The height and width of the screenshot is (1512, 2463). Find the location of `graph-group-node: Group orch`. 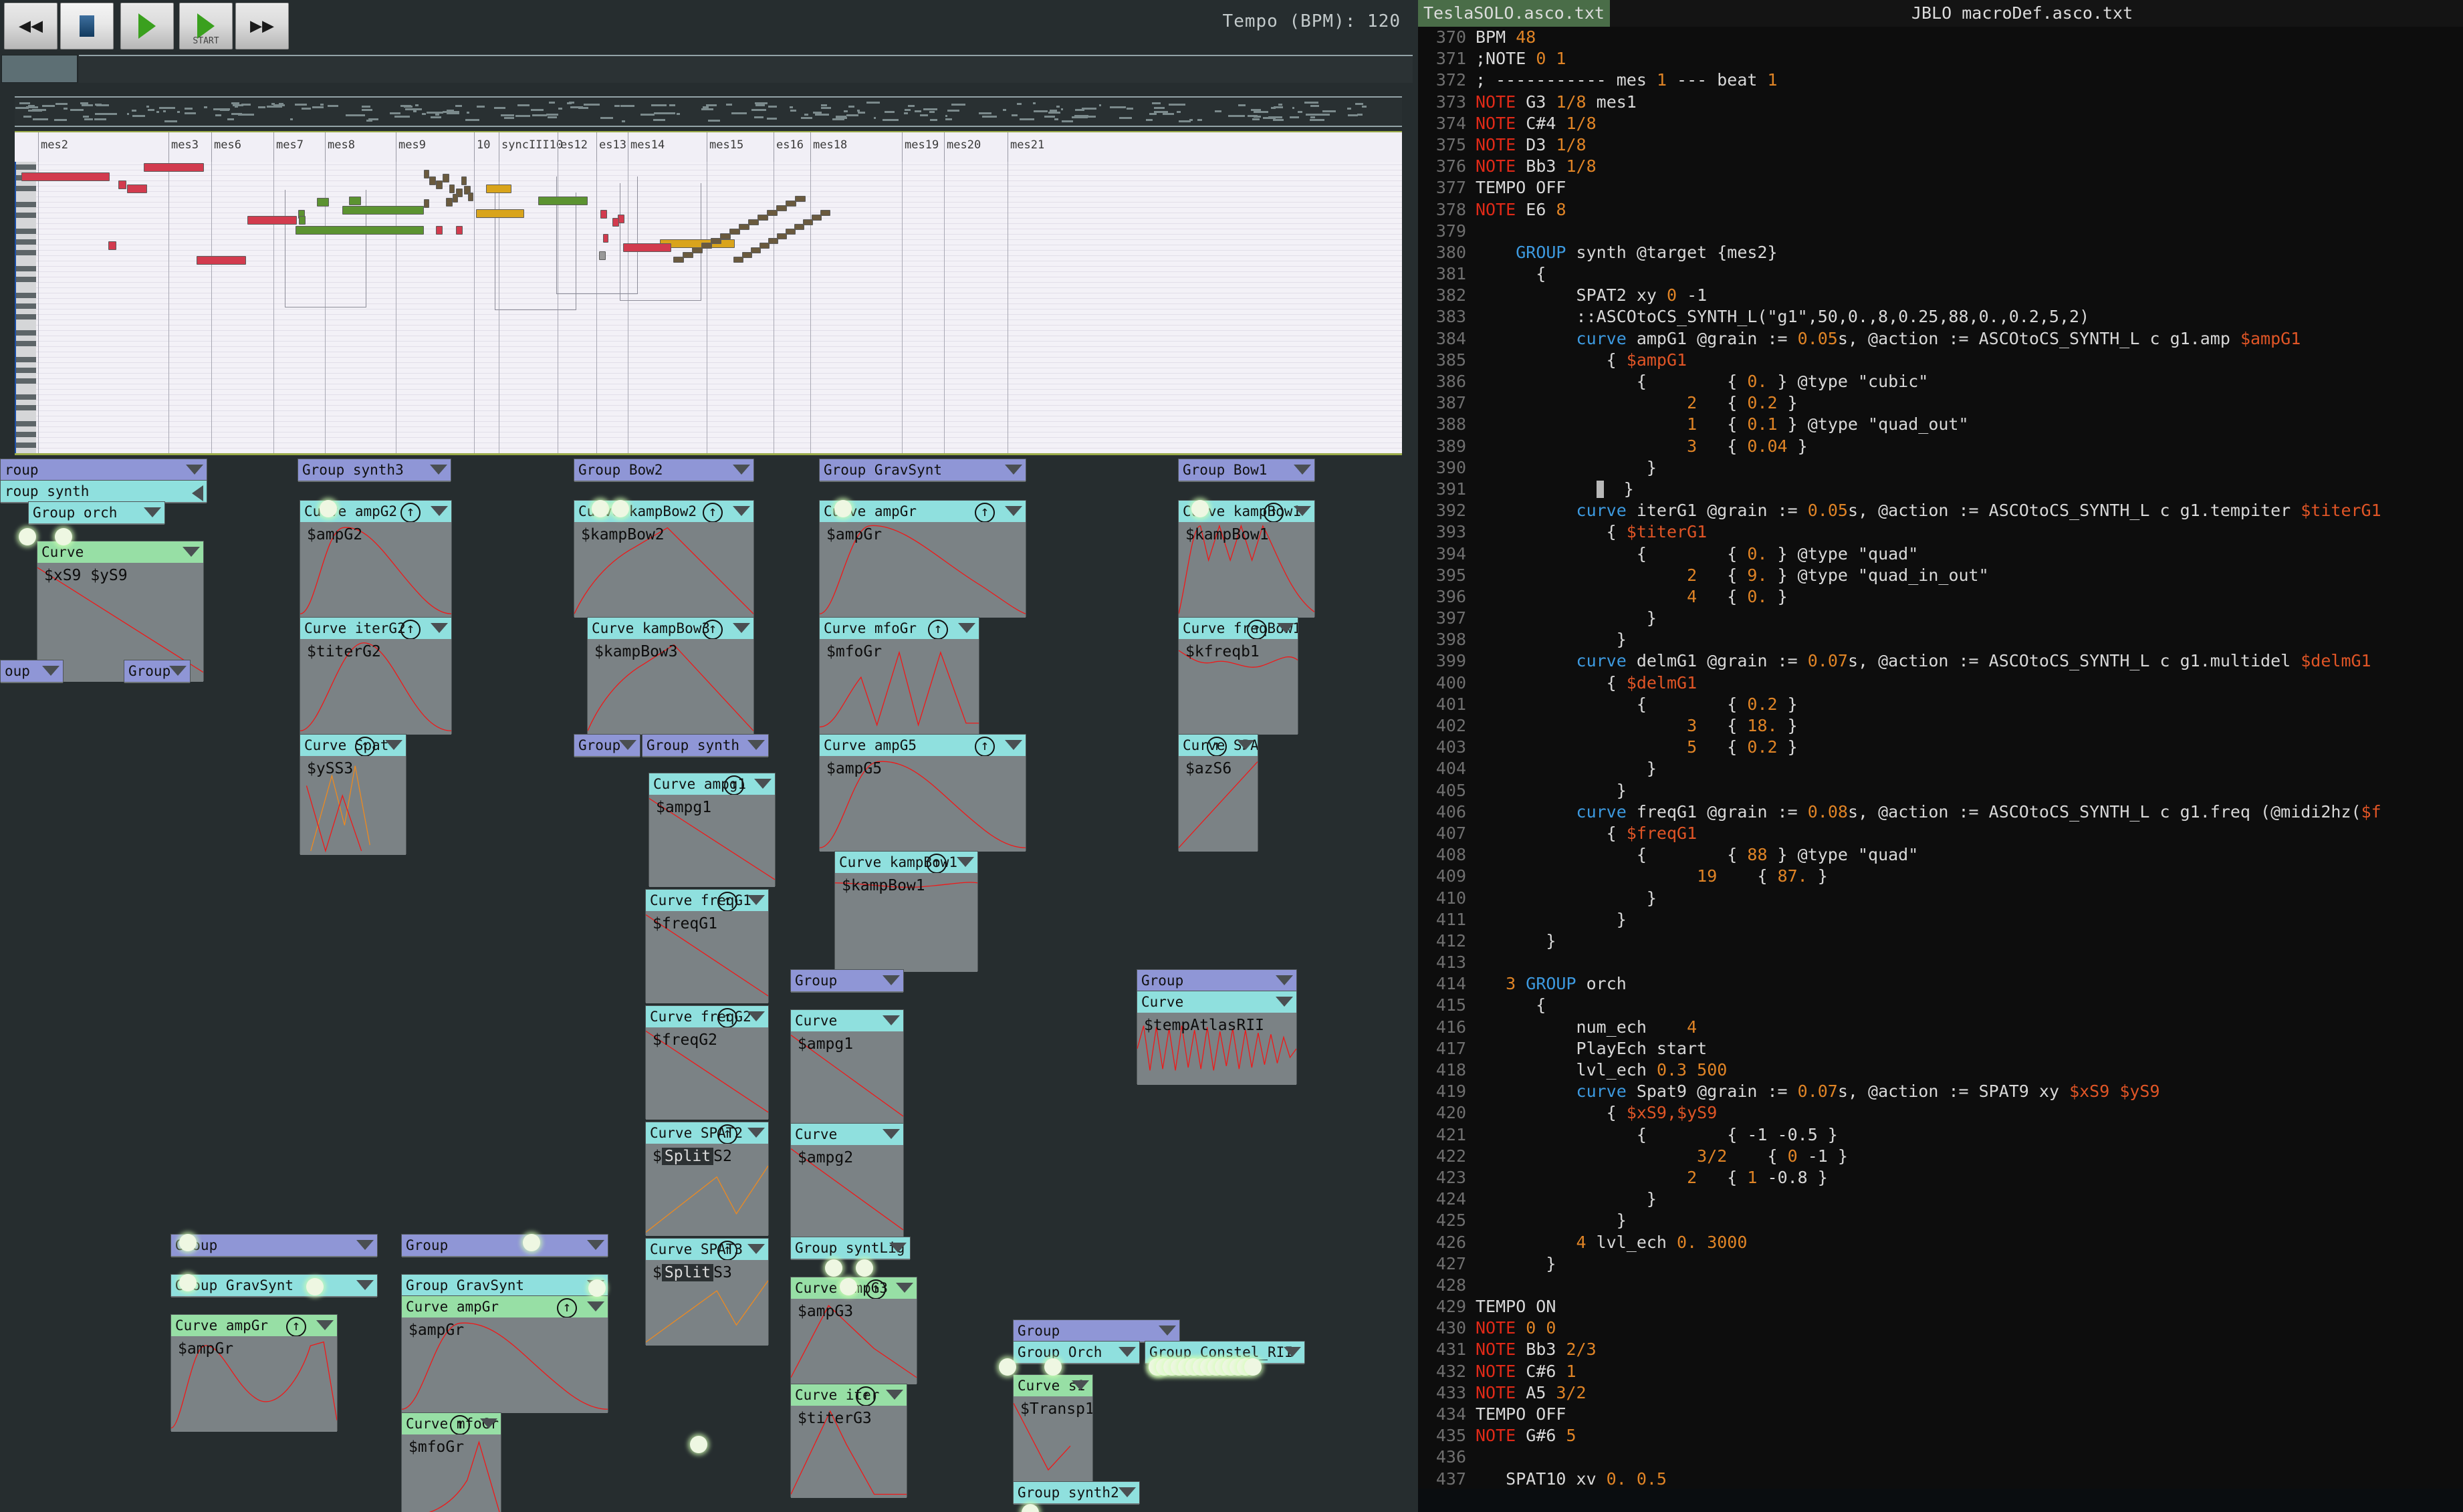

graph-group-node: Group orch is located at coordinates (96, 513).